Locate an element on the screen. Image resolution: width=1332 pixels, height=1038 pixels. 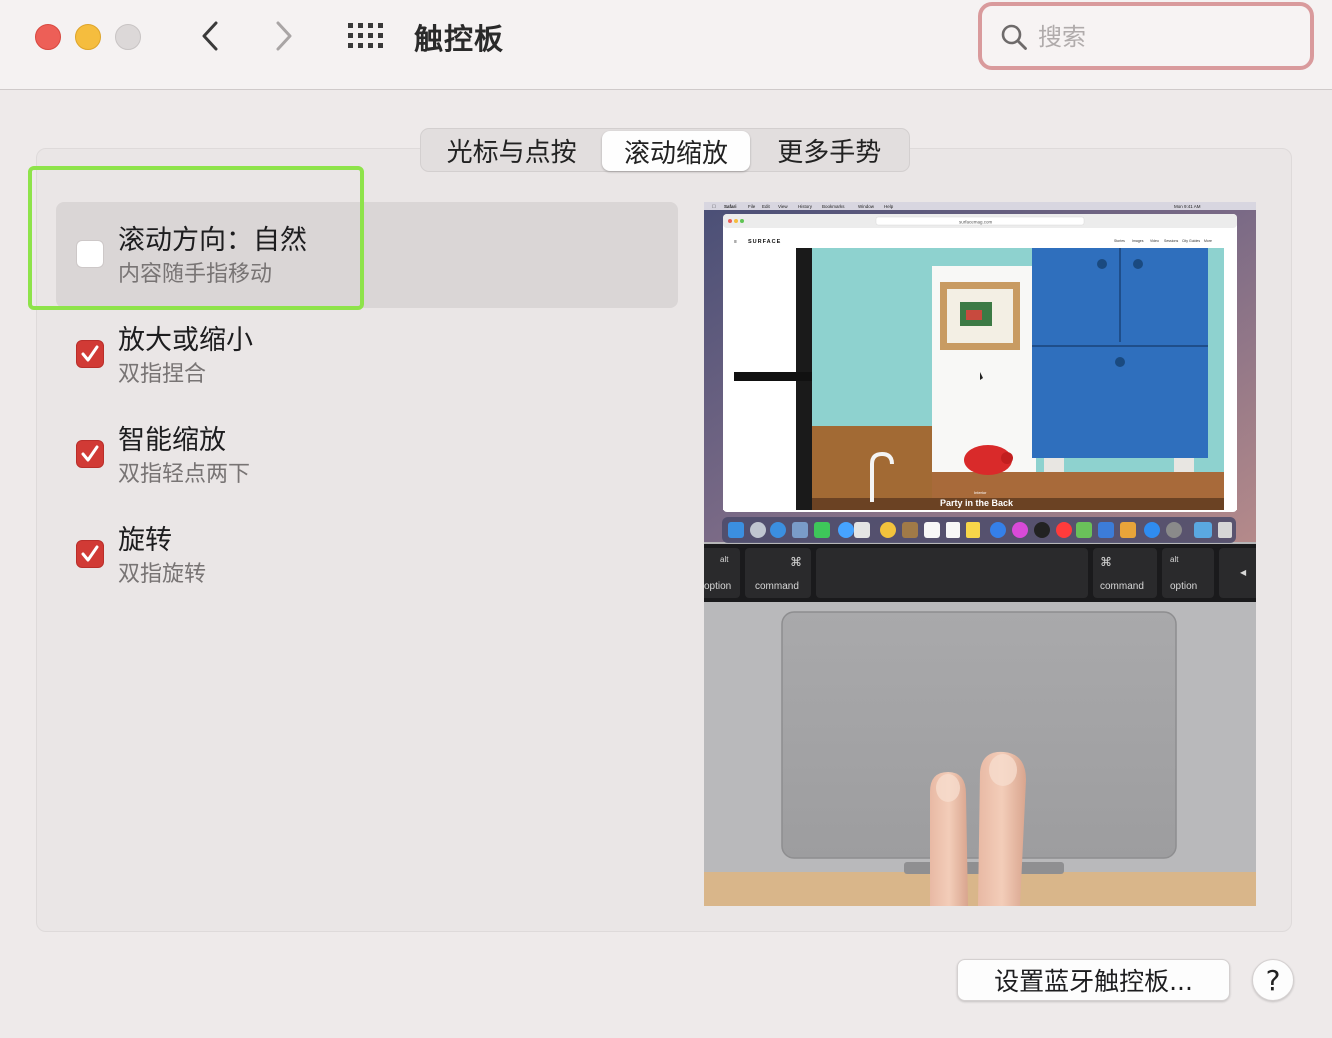
spacebar is located at coordinates (952, 573).